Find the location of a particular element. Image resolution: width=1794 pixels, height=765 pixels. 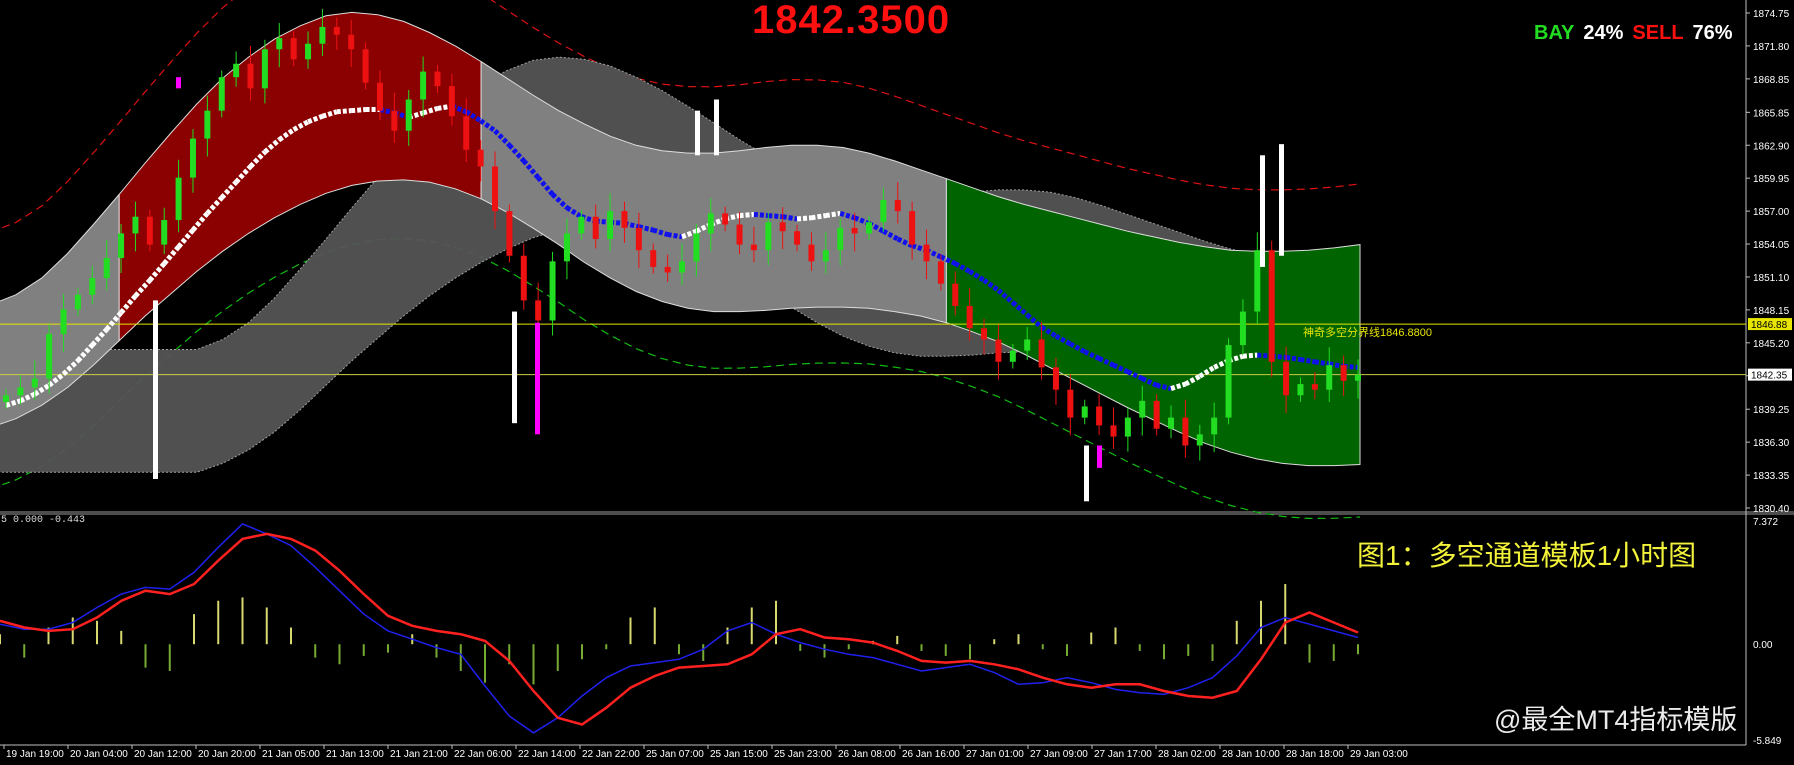

time-tick-label: 28 Jan 10:00 is located at coordinates (1251, 754).